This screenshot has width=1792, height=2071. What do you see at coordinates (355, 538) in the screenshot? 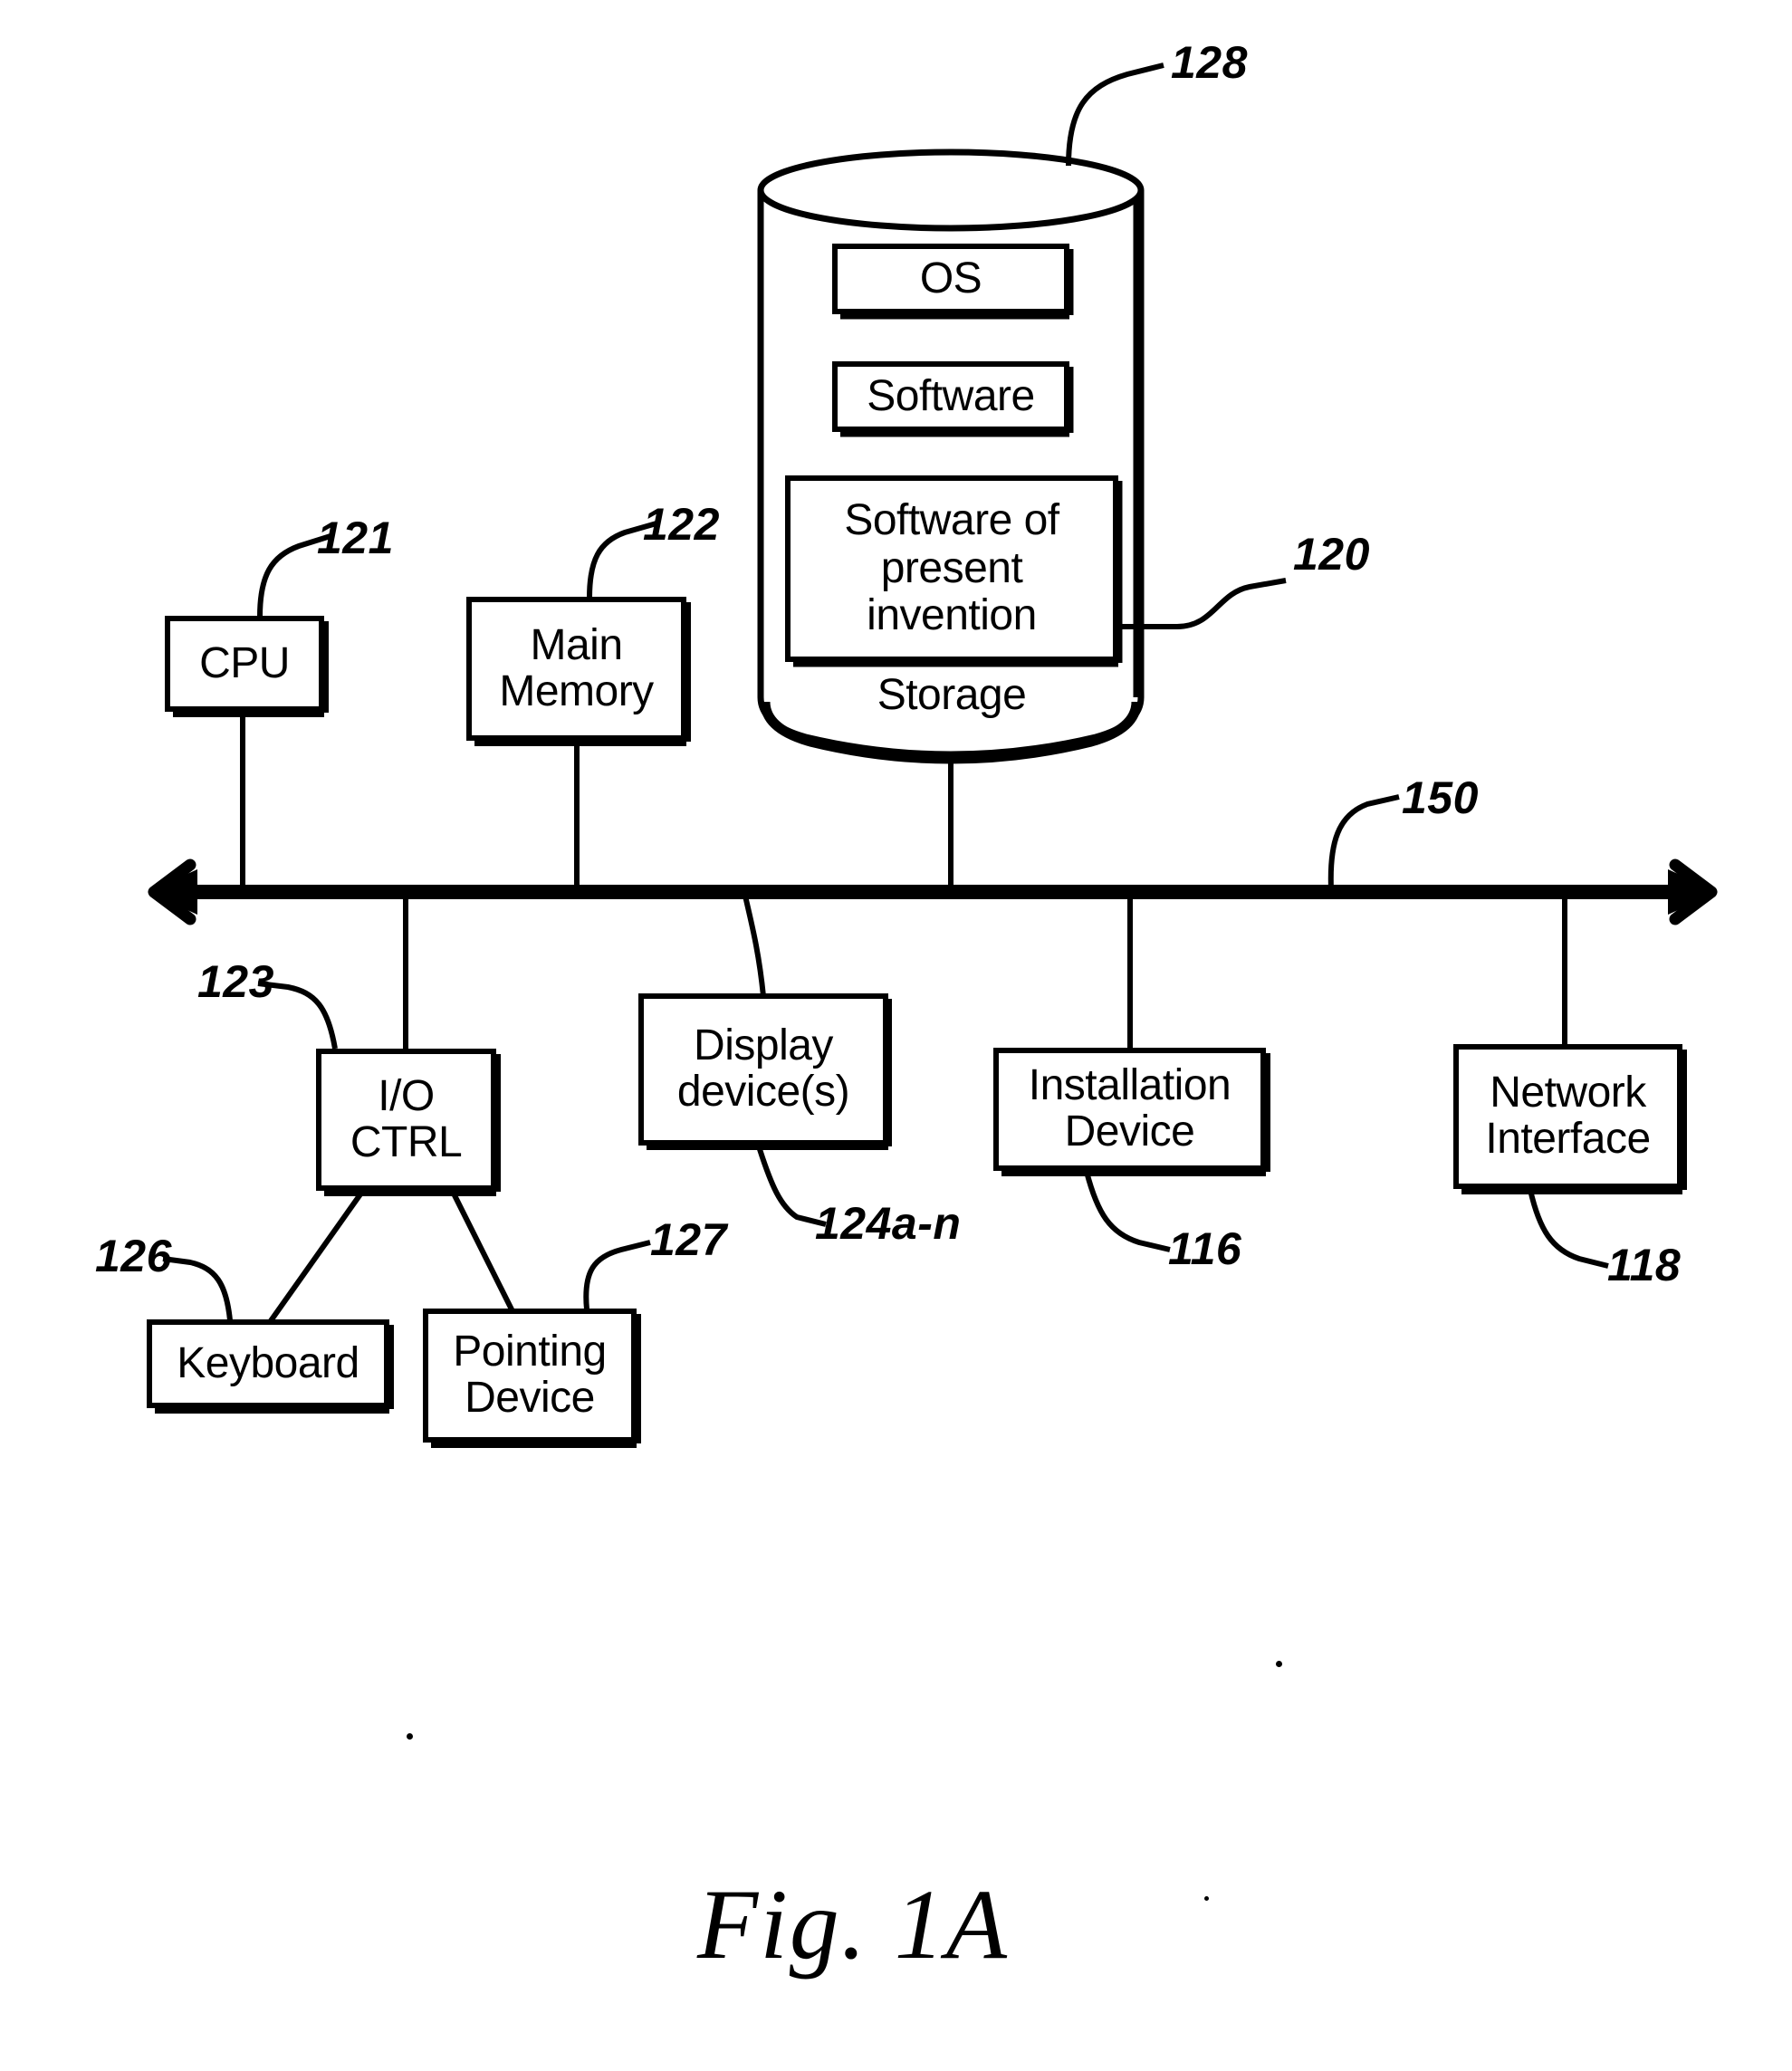
I see `ref-numeral-121: 121` at bounding box center [355, 538].